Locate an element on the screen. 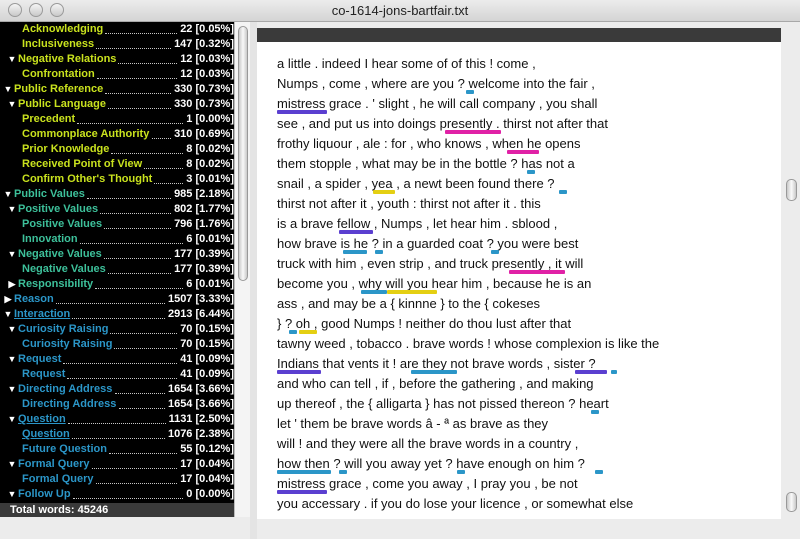 The width and height of the screenshot is (800, 539). category-row: Request 41 [0.09%] is located at coordinates (117, 374).